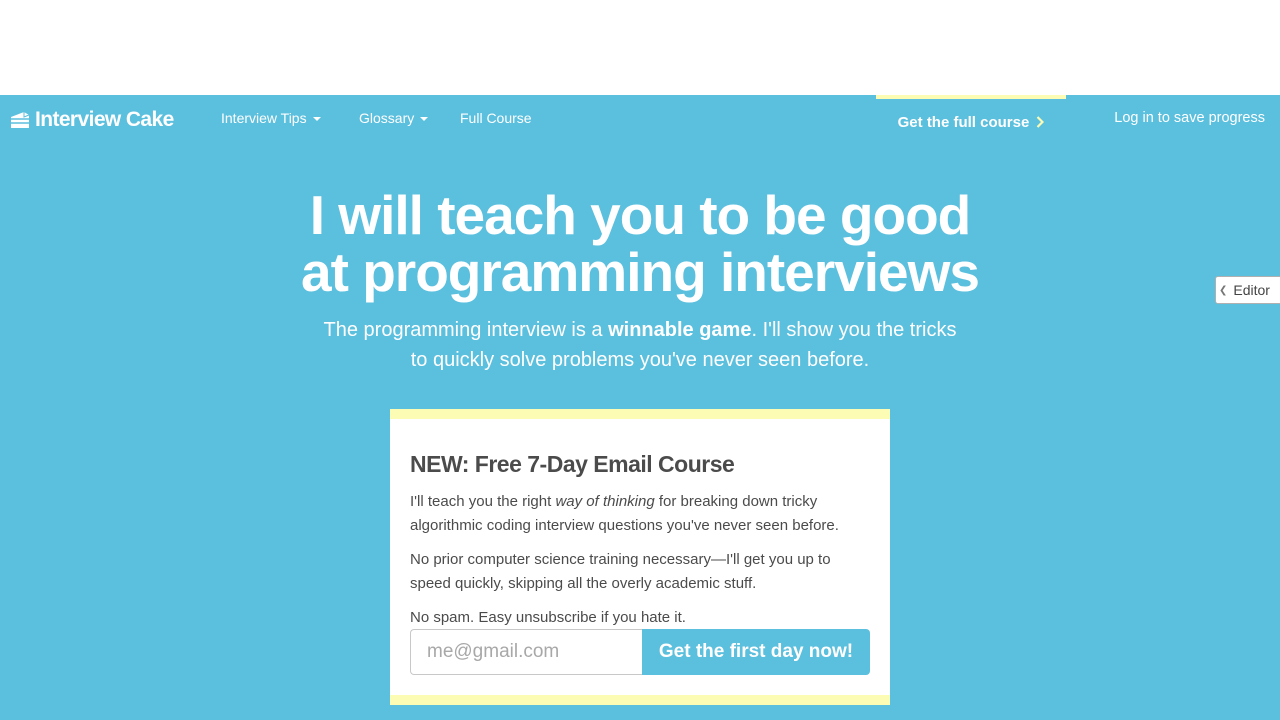 This screenshot has width=1280, height=720. Describe the element at coordinates (640, 215) in the screenshot. I see `headline-line-1: I will teach you to be good` at that location.